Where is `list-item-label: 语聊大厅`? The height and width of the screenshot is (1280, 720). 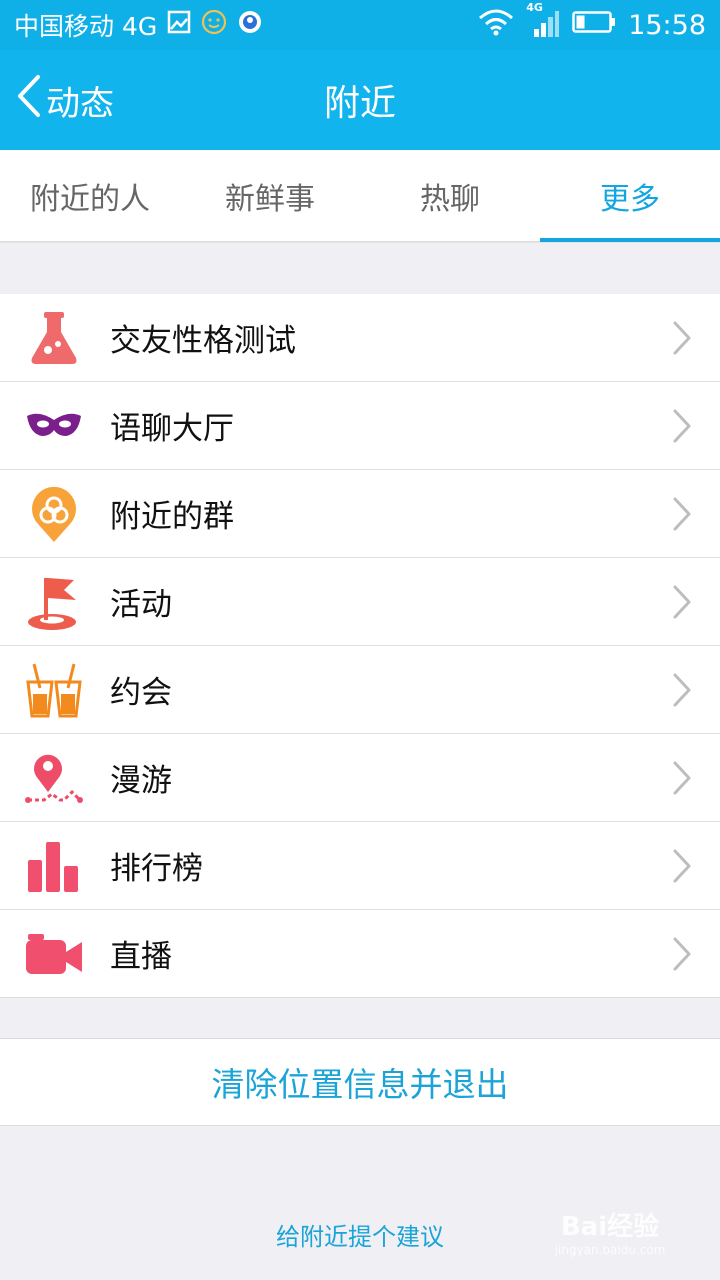
list-item-label: 语聊大厅 is located at coordinates (172, 429).